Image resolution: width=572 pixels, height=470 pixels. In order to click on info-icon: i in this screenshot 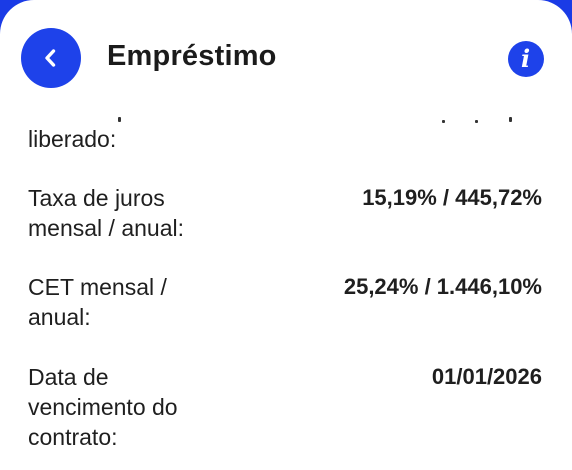, I will do `click(525, 58)`.